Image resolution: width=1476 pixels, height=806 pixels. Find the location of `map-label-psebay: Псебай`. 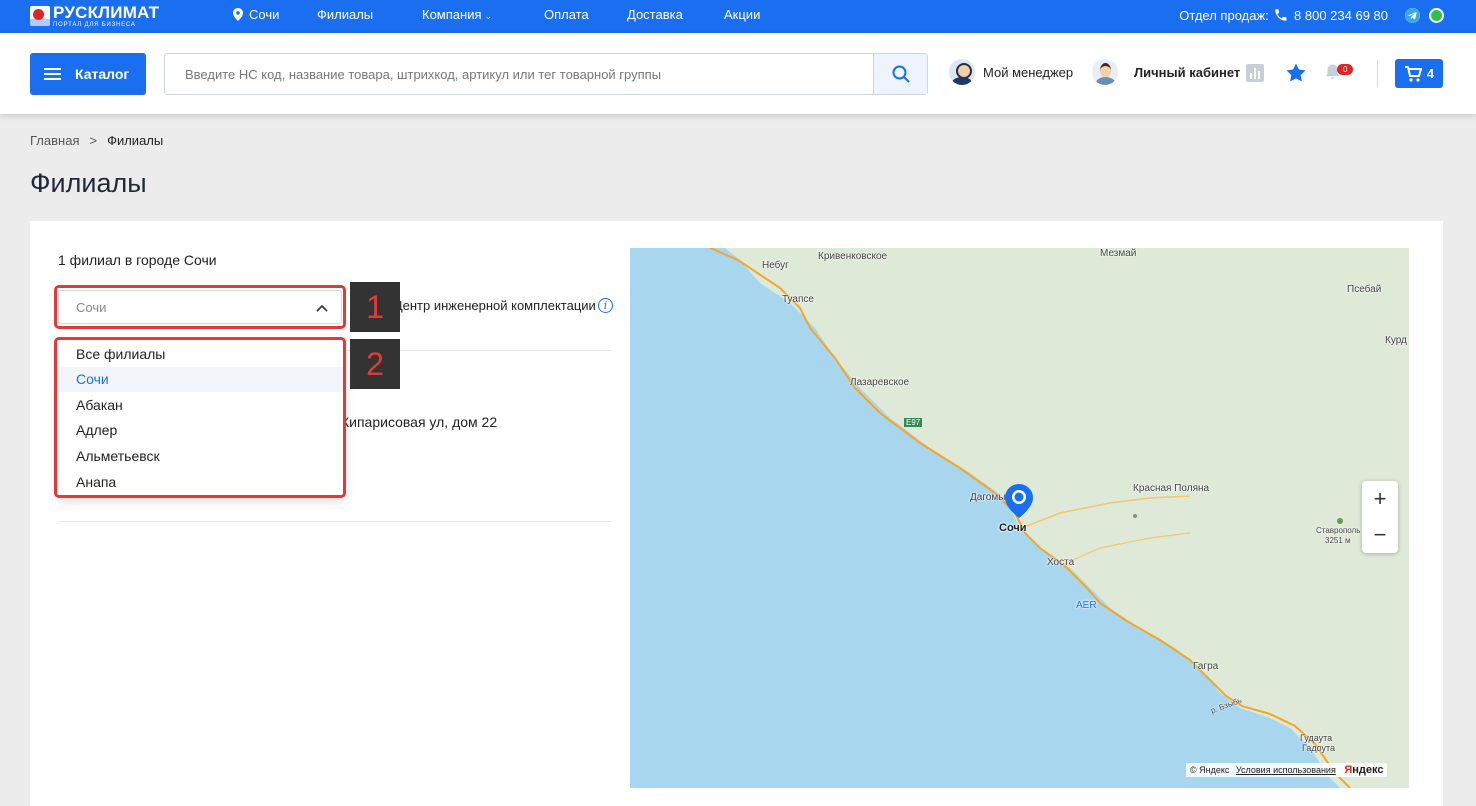

map-label-psebay: Псебай is located at coordinates (1364, 289).